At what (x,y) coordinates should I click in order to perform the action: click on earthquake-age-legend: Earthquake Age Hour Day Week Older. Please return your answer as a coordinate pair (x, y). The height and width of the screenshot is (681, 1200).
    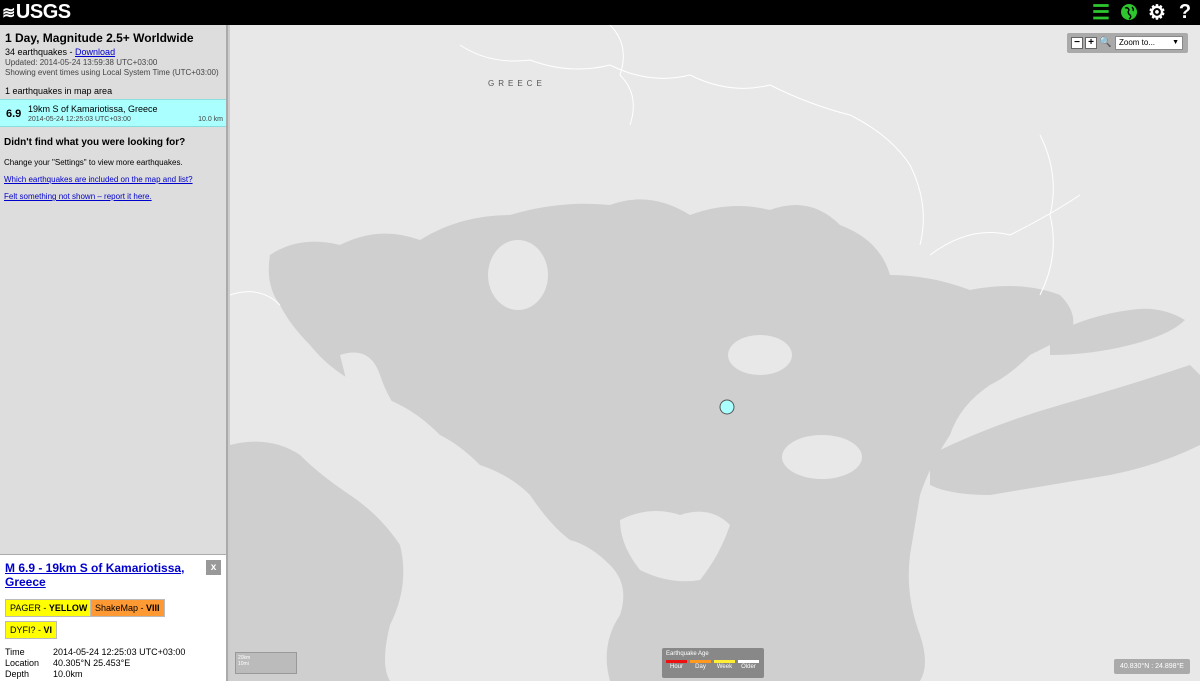
    Looking at the image, I should click on (713, 663).